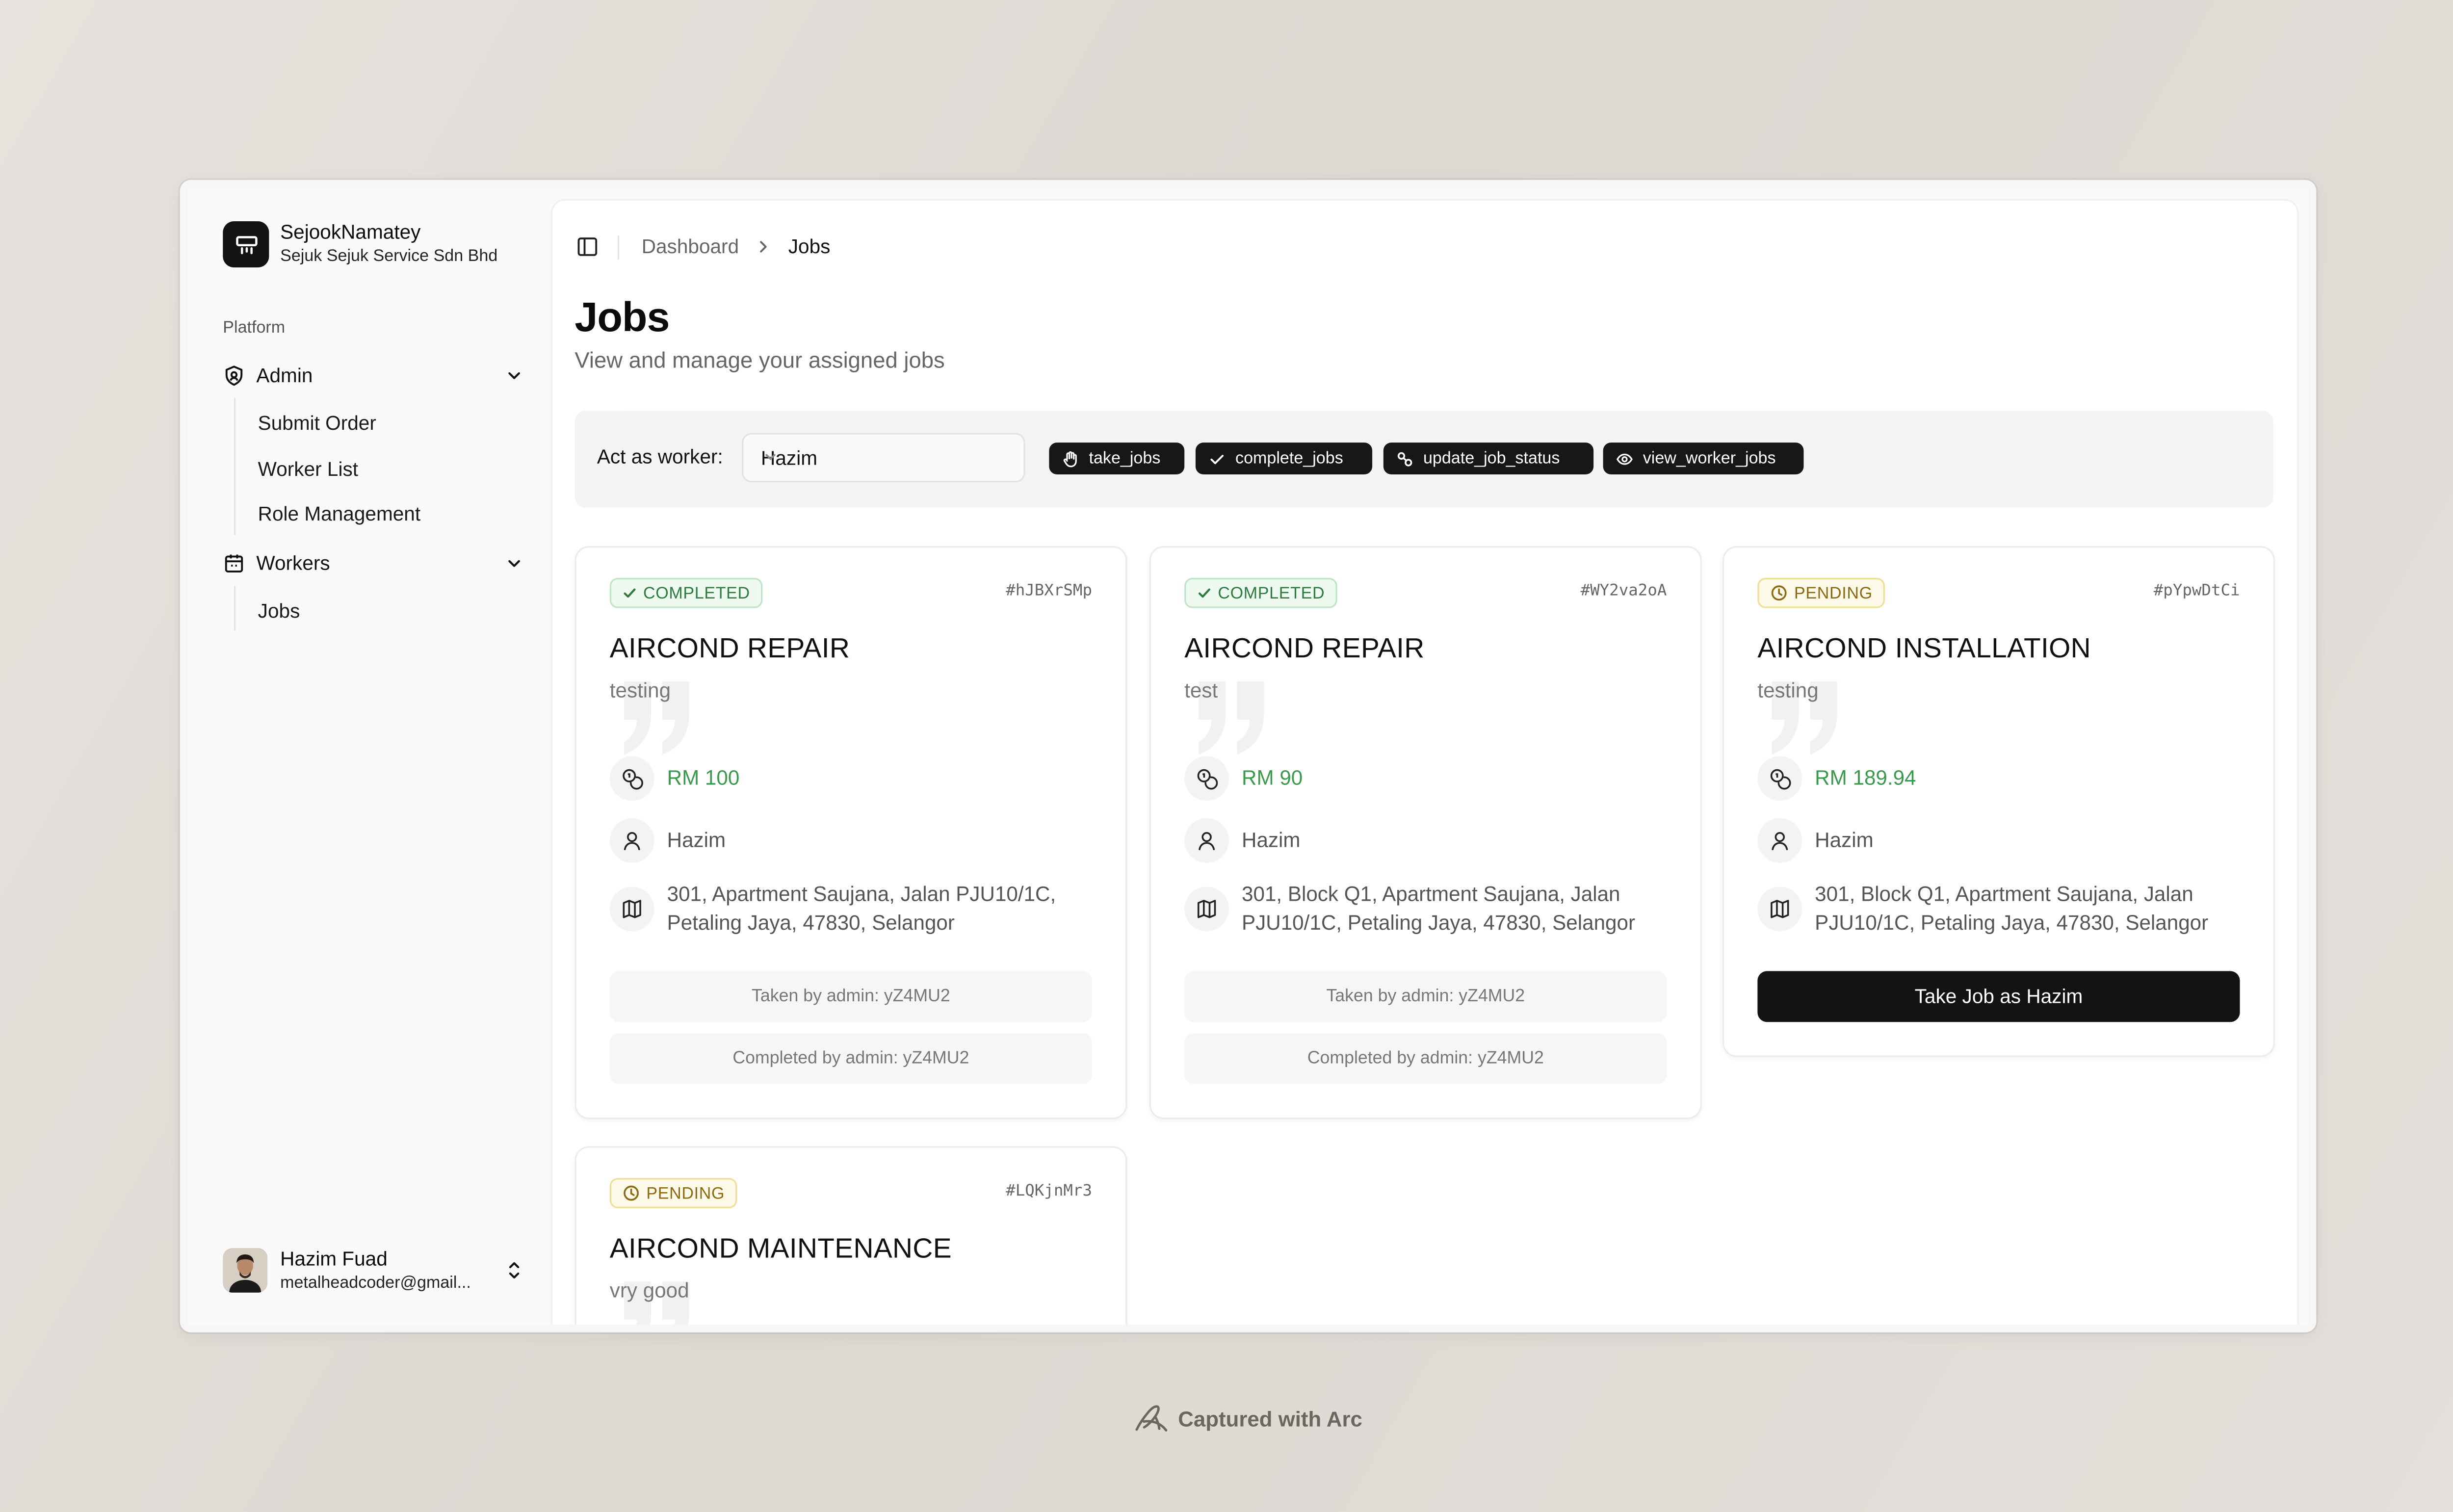 The height and width of the screenshot is (1512, 2453). What do you see at coordinates (696, 593) in the screenshot?
I see `status-label: COMPLETED` at bounding box center [696, 593].